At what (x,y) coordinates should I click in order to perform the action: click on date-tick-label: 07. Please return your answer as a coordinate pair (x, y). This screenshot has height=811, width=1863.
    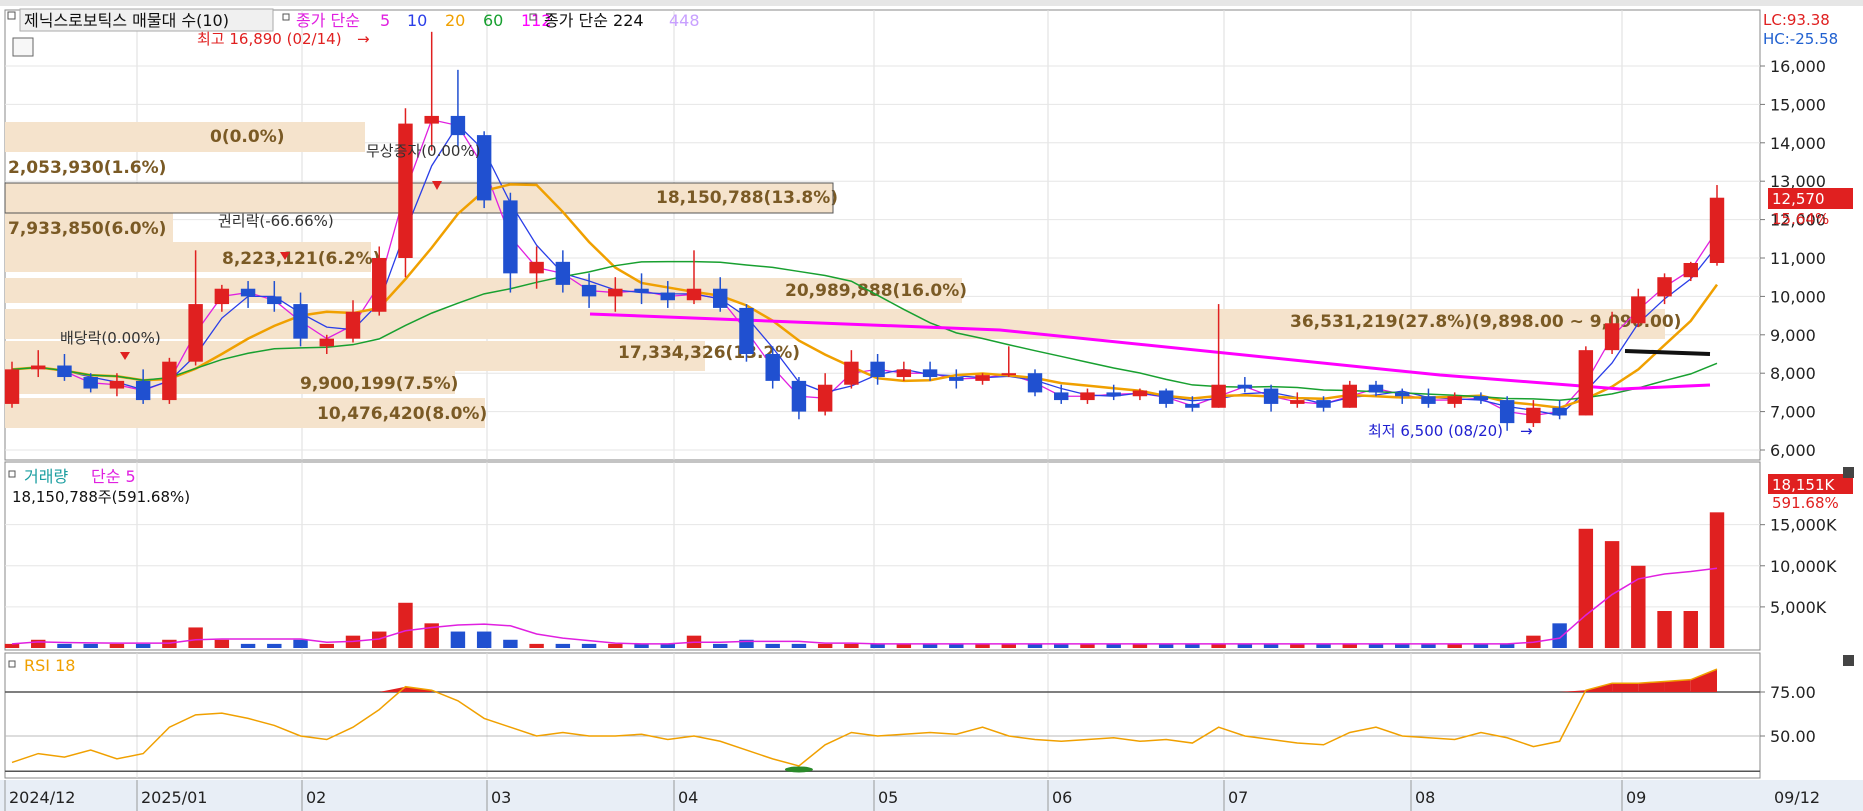
    Looking at the image, I should click on (1238, 797).